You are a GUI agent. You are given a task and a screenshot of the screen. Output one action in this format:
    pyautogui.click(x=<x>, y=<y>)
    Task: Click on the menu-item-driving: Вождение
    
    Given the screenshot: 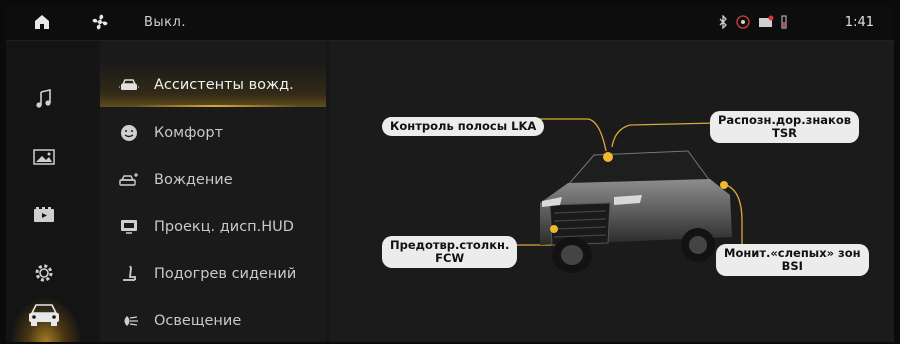 What is the action you would take?
    pyautogui.click(x=213, y=180)
    